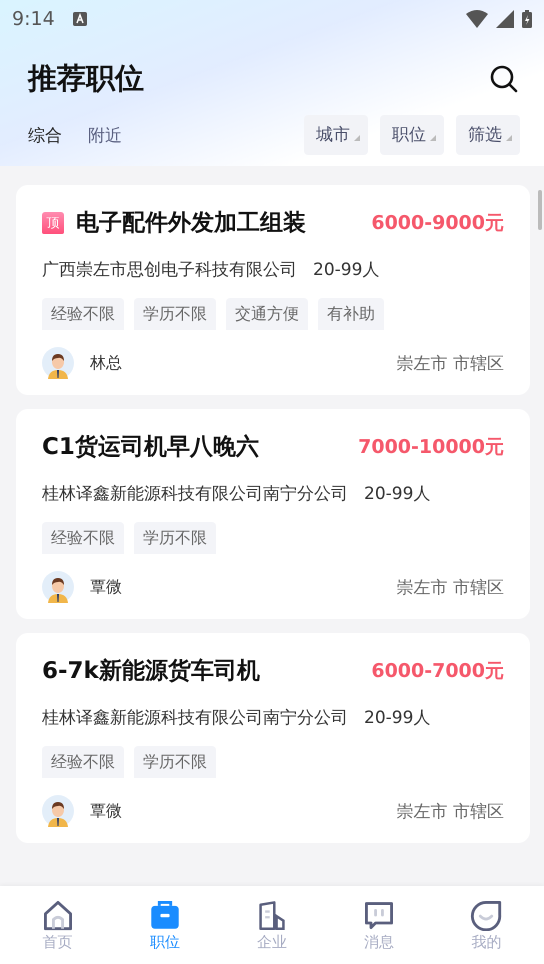 This screenshot has height=964, width=544. I want to click on company-name: 广西崇左市思创电子科技有限公司, so click(169, 270).